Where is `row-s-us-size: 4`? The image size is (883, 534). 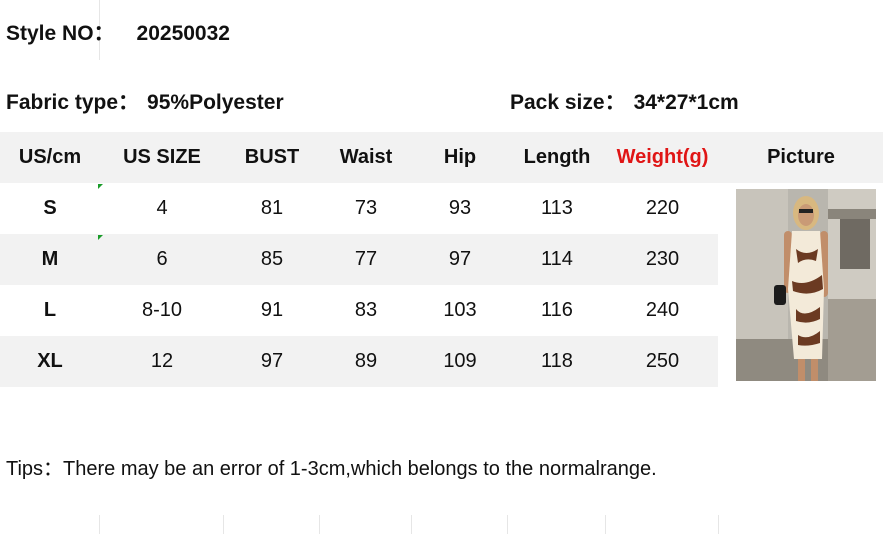
row-s-us-size: 4 is located at coordinates (162, 208).